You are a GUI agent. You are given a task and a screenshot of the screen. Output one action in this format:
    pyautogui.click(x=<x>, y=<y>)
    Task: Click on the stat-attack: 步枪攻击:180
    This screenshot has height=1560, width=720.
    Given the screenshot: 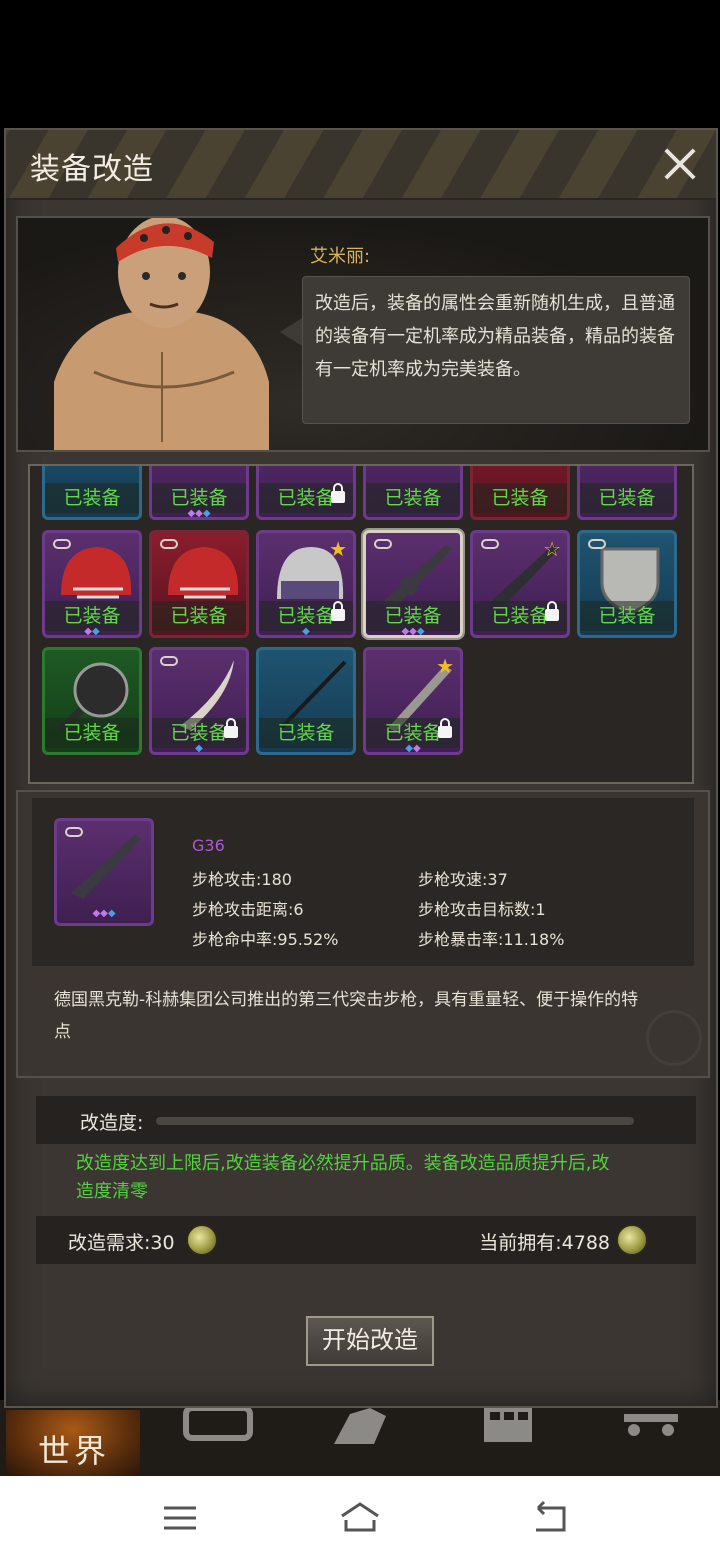 What is the action you would take?
    pyautogui.click(x=242, y=879)
    